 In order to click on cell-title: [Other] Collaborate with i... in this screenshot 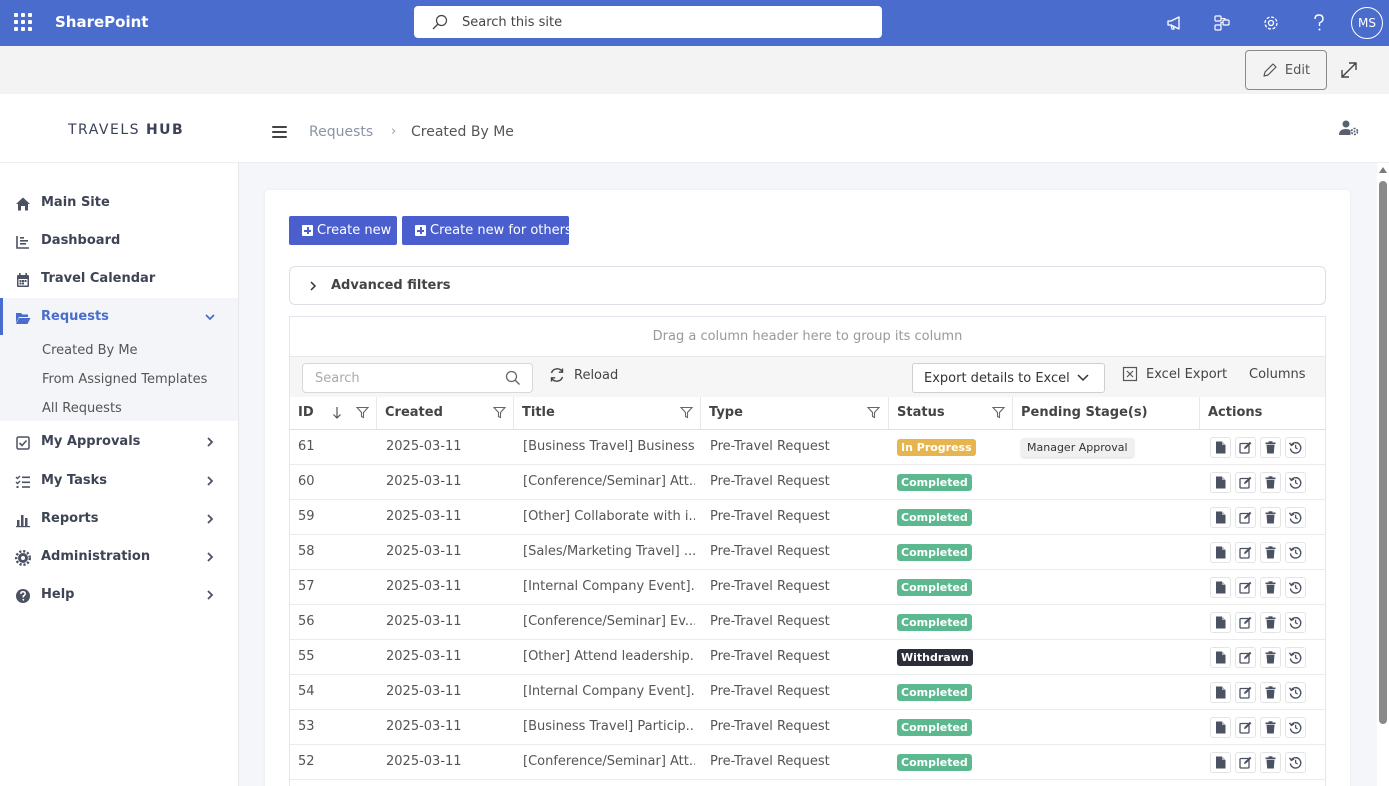, I will do `click(609, 516)`.